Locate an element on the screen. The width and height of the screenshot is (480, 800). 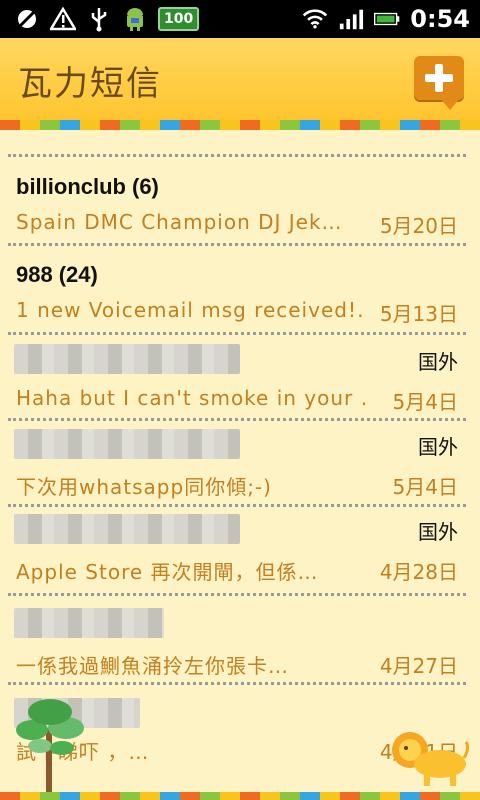
missed-call-icon is located at coordinates (27, 19).